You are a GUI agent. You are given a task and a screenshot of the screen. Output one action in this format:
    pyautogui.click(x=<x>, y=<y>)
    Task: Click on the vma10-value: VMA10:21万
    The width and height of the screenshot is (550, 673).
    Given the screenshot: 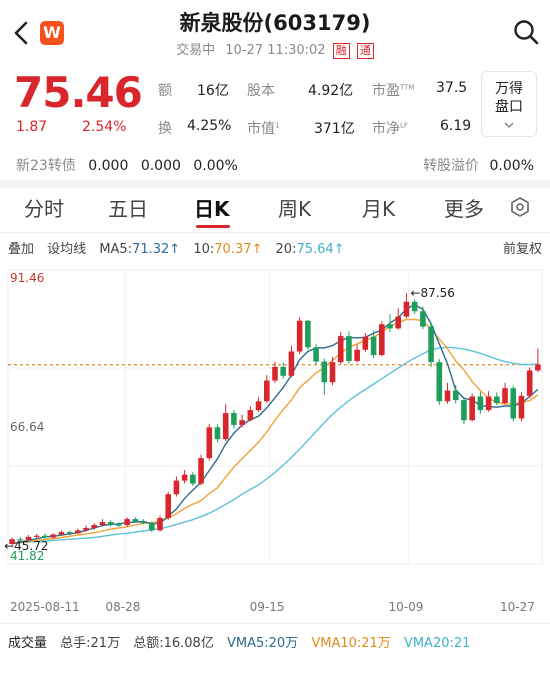 What is the action you would take?
    pyautogui.click(x=351, y=643)
    